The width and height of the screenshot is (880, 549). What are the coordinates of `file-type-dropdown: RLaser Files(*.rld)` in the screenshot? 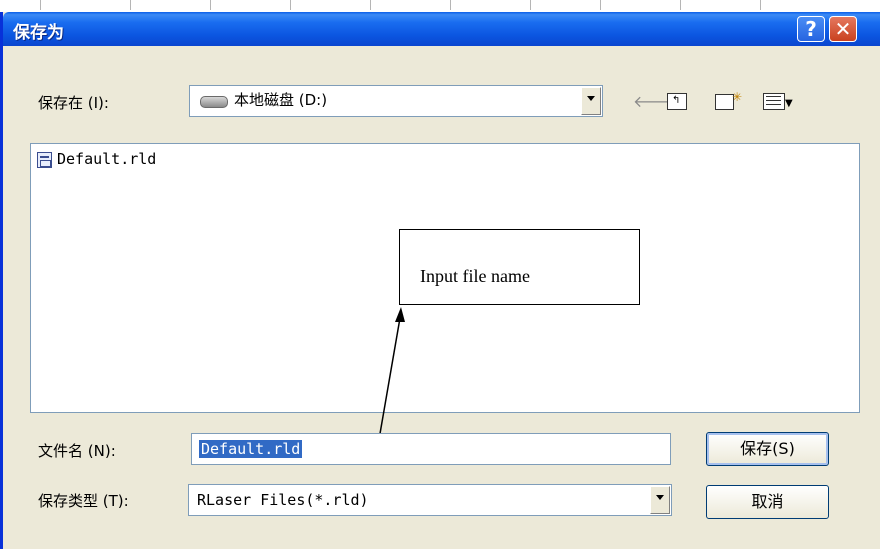 It's located at (430, 500).